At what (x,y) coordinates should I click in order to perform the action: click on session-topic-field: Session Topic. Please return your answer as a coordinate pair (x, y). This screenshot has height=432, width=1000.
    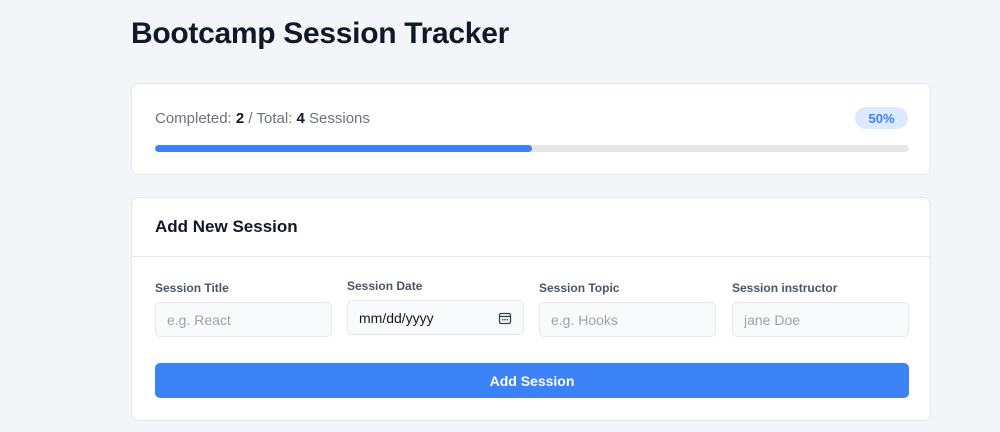
    Looking at the image, I should click on (627, 309).